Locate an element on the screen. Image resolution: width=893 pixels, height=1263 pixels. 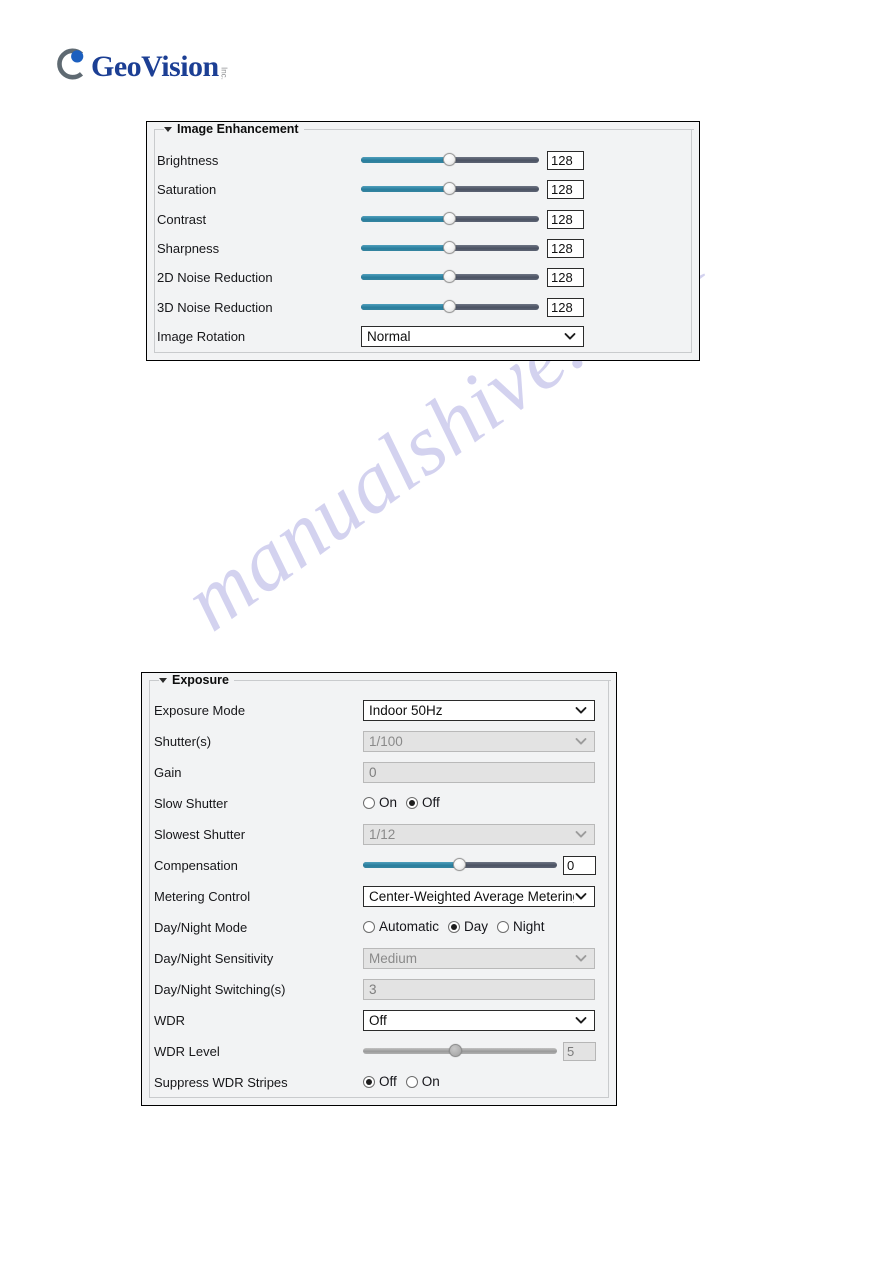
row-label: 2D Noise Reduction is located at coordinates (215, 277).